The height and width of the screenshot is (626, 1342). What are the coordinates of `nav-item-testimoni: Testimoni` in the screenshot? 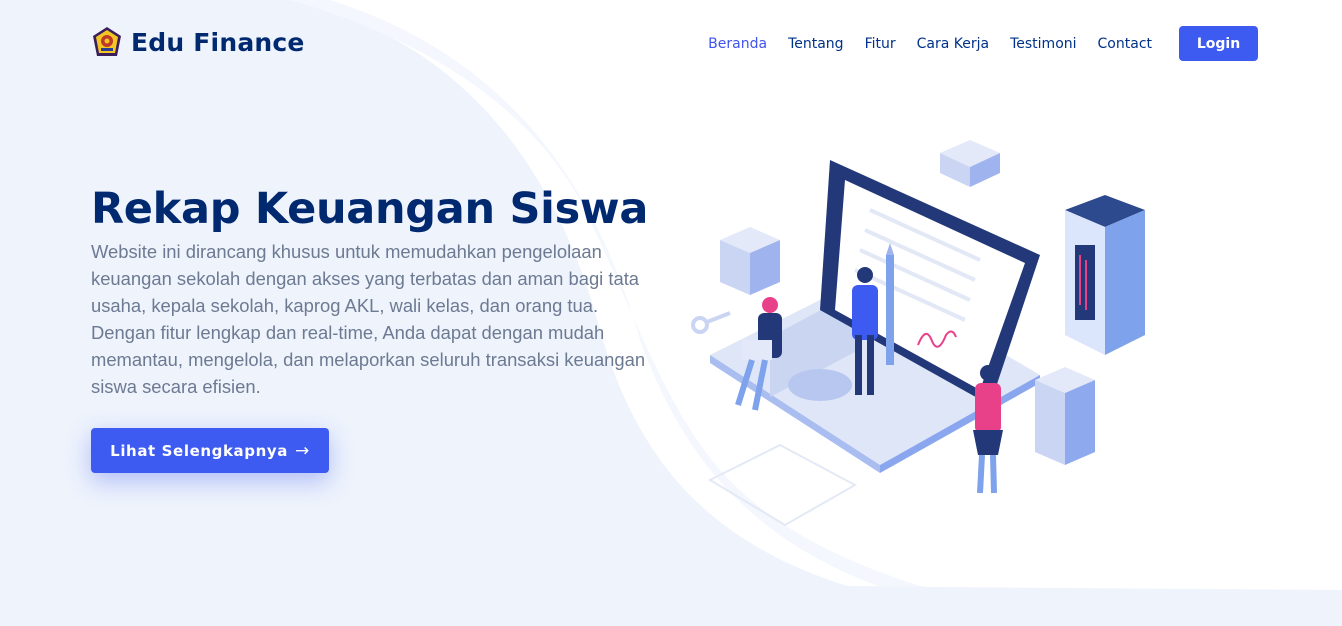 It's located at (1043, 44).